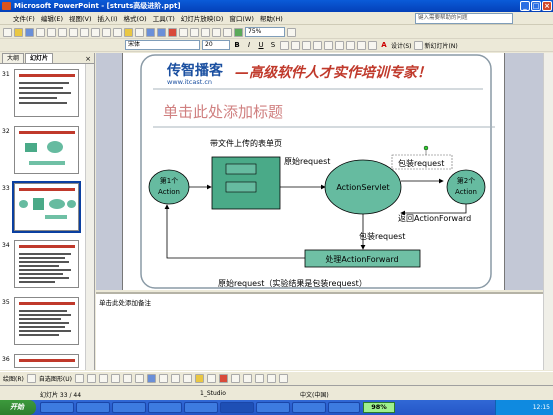 The height and width of the screenshot is (415, 553). What do you see at coordinates (139, 378) in the screenshot?
I see `vertical-textbox-icon` at bounding box center [139, 378].